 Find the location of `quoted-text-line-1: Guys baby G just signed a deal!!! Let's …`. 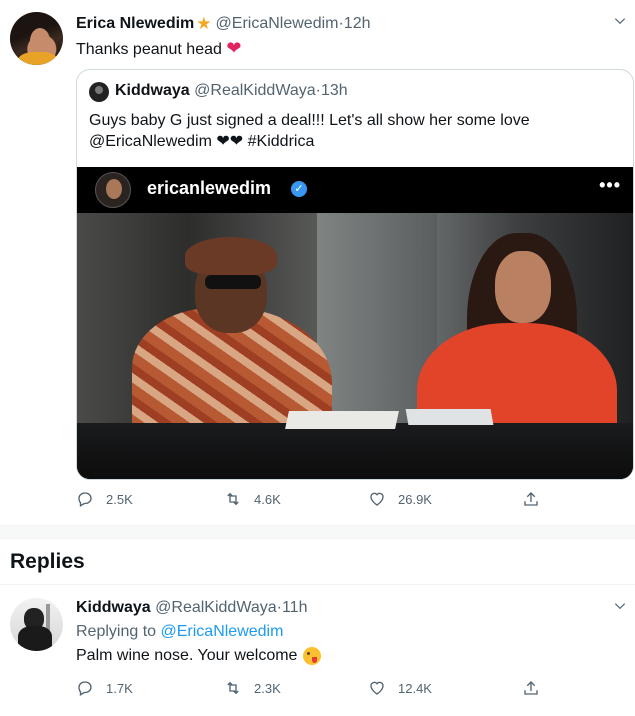

quoted-text-line-1: Guys baby G just signed a deal!!! Let's … is located at coordinates (309, 120).